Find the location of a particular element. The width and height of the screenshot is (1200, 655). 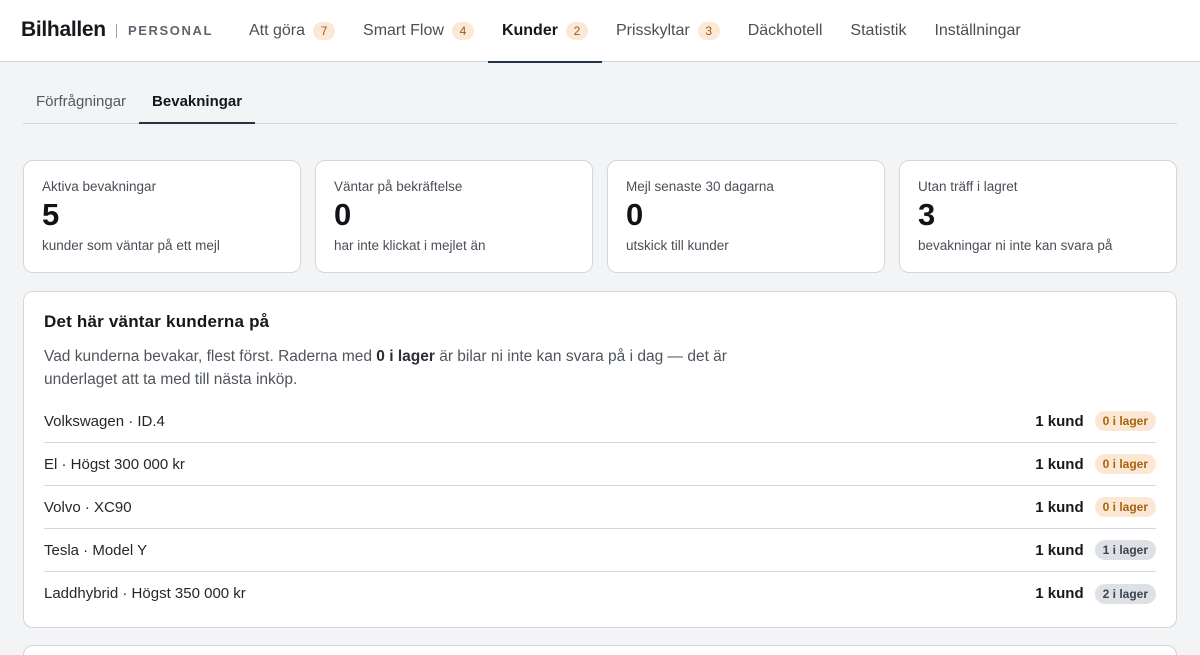

nav-tab-kunder: Kunder 2 is located at coordinates (544, 31).